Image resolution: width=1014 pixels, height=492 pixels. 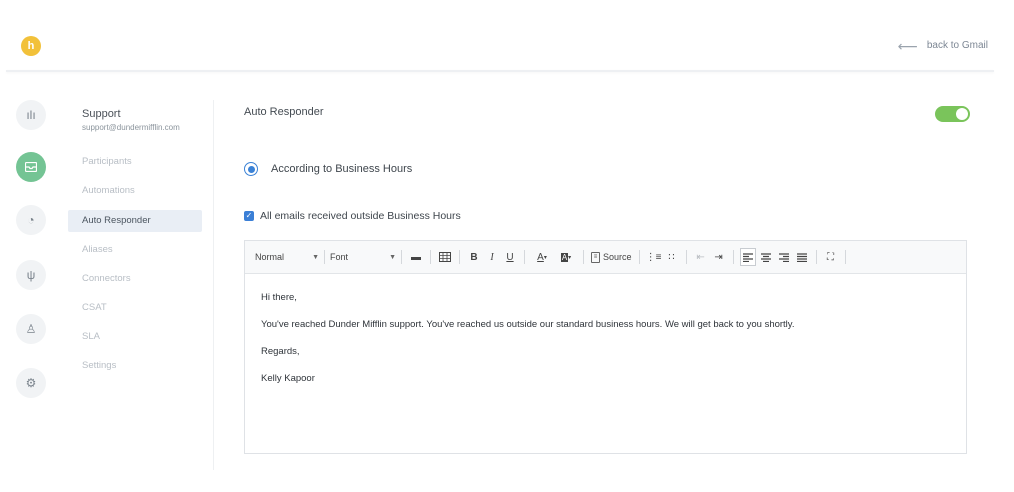 What do you see at coordinates (784, 257) in the screenshot?
I see `align-right-icon` at bounding box center [784, 257].